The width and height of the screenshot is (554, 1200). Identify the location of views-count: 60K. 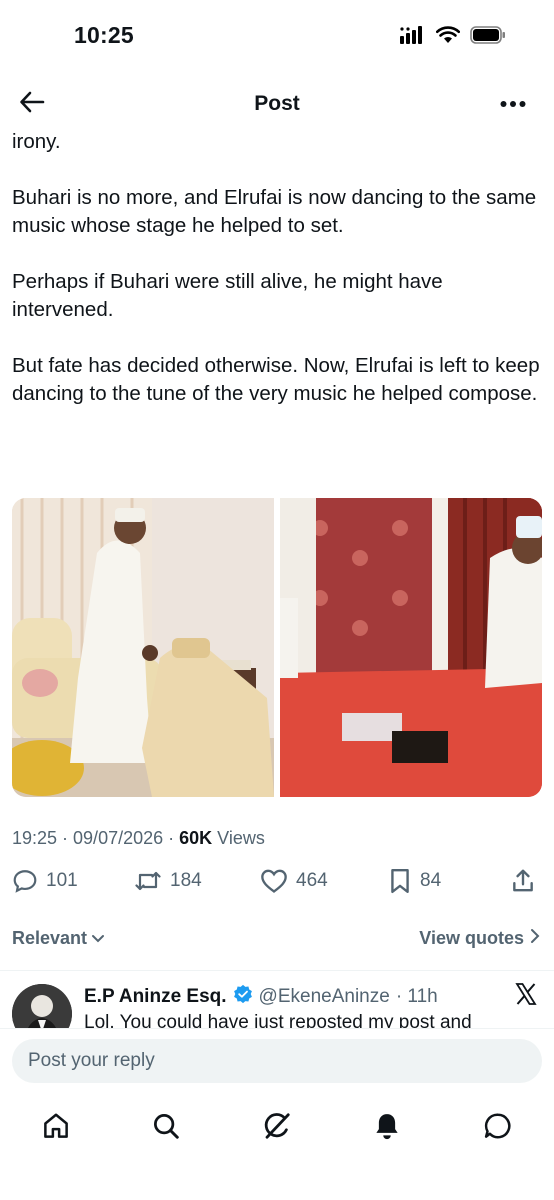
(196, 838).